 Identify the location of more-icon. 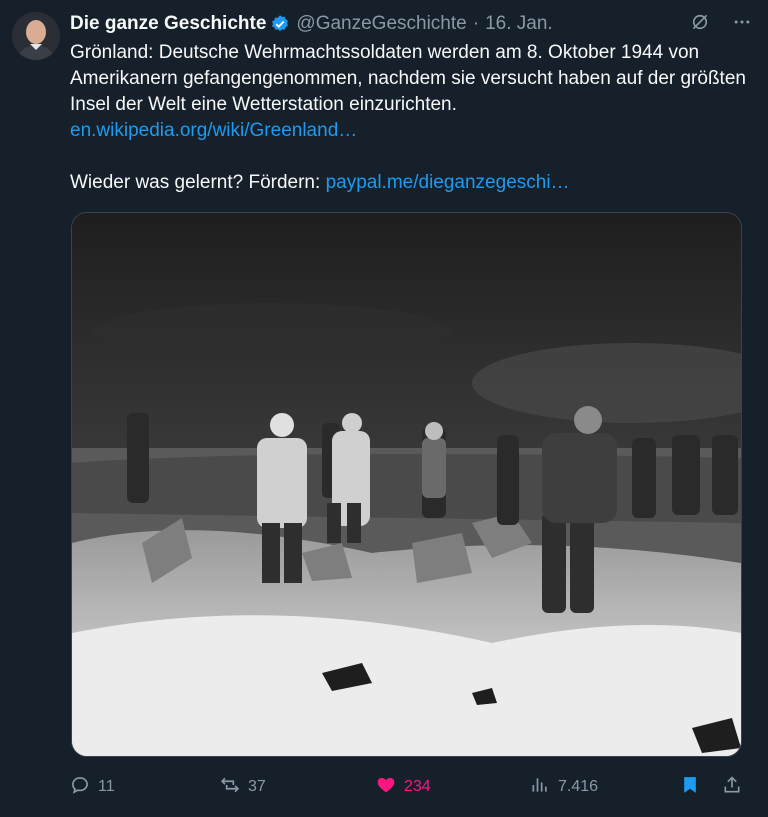
(742, 25).